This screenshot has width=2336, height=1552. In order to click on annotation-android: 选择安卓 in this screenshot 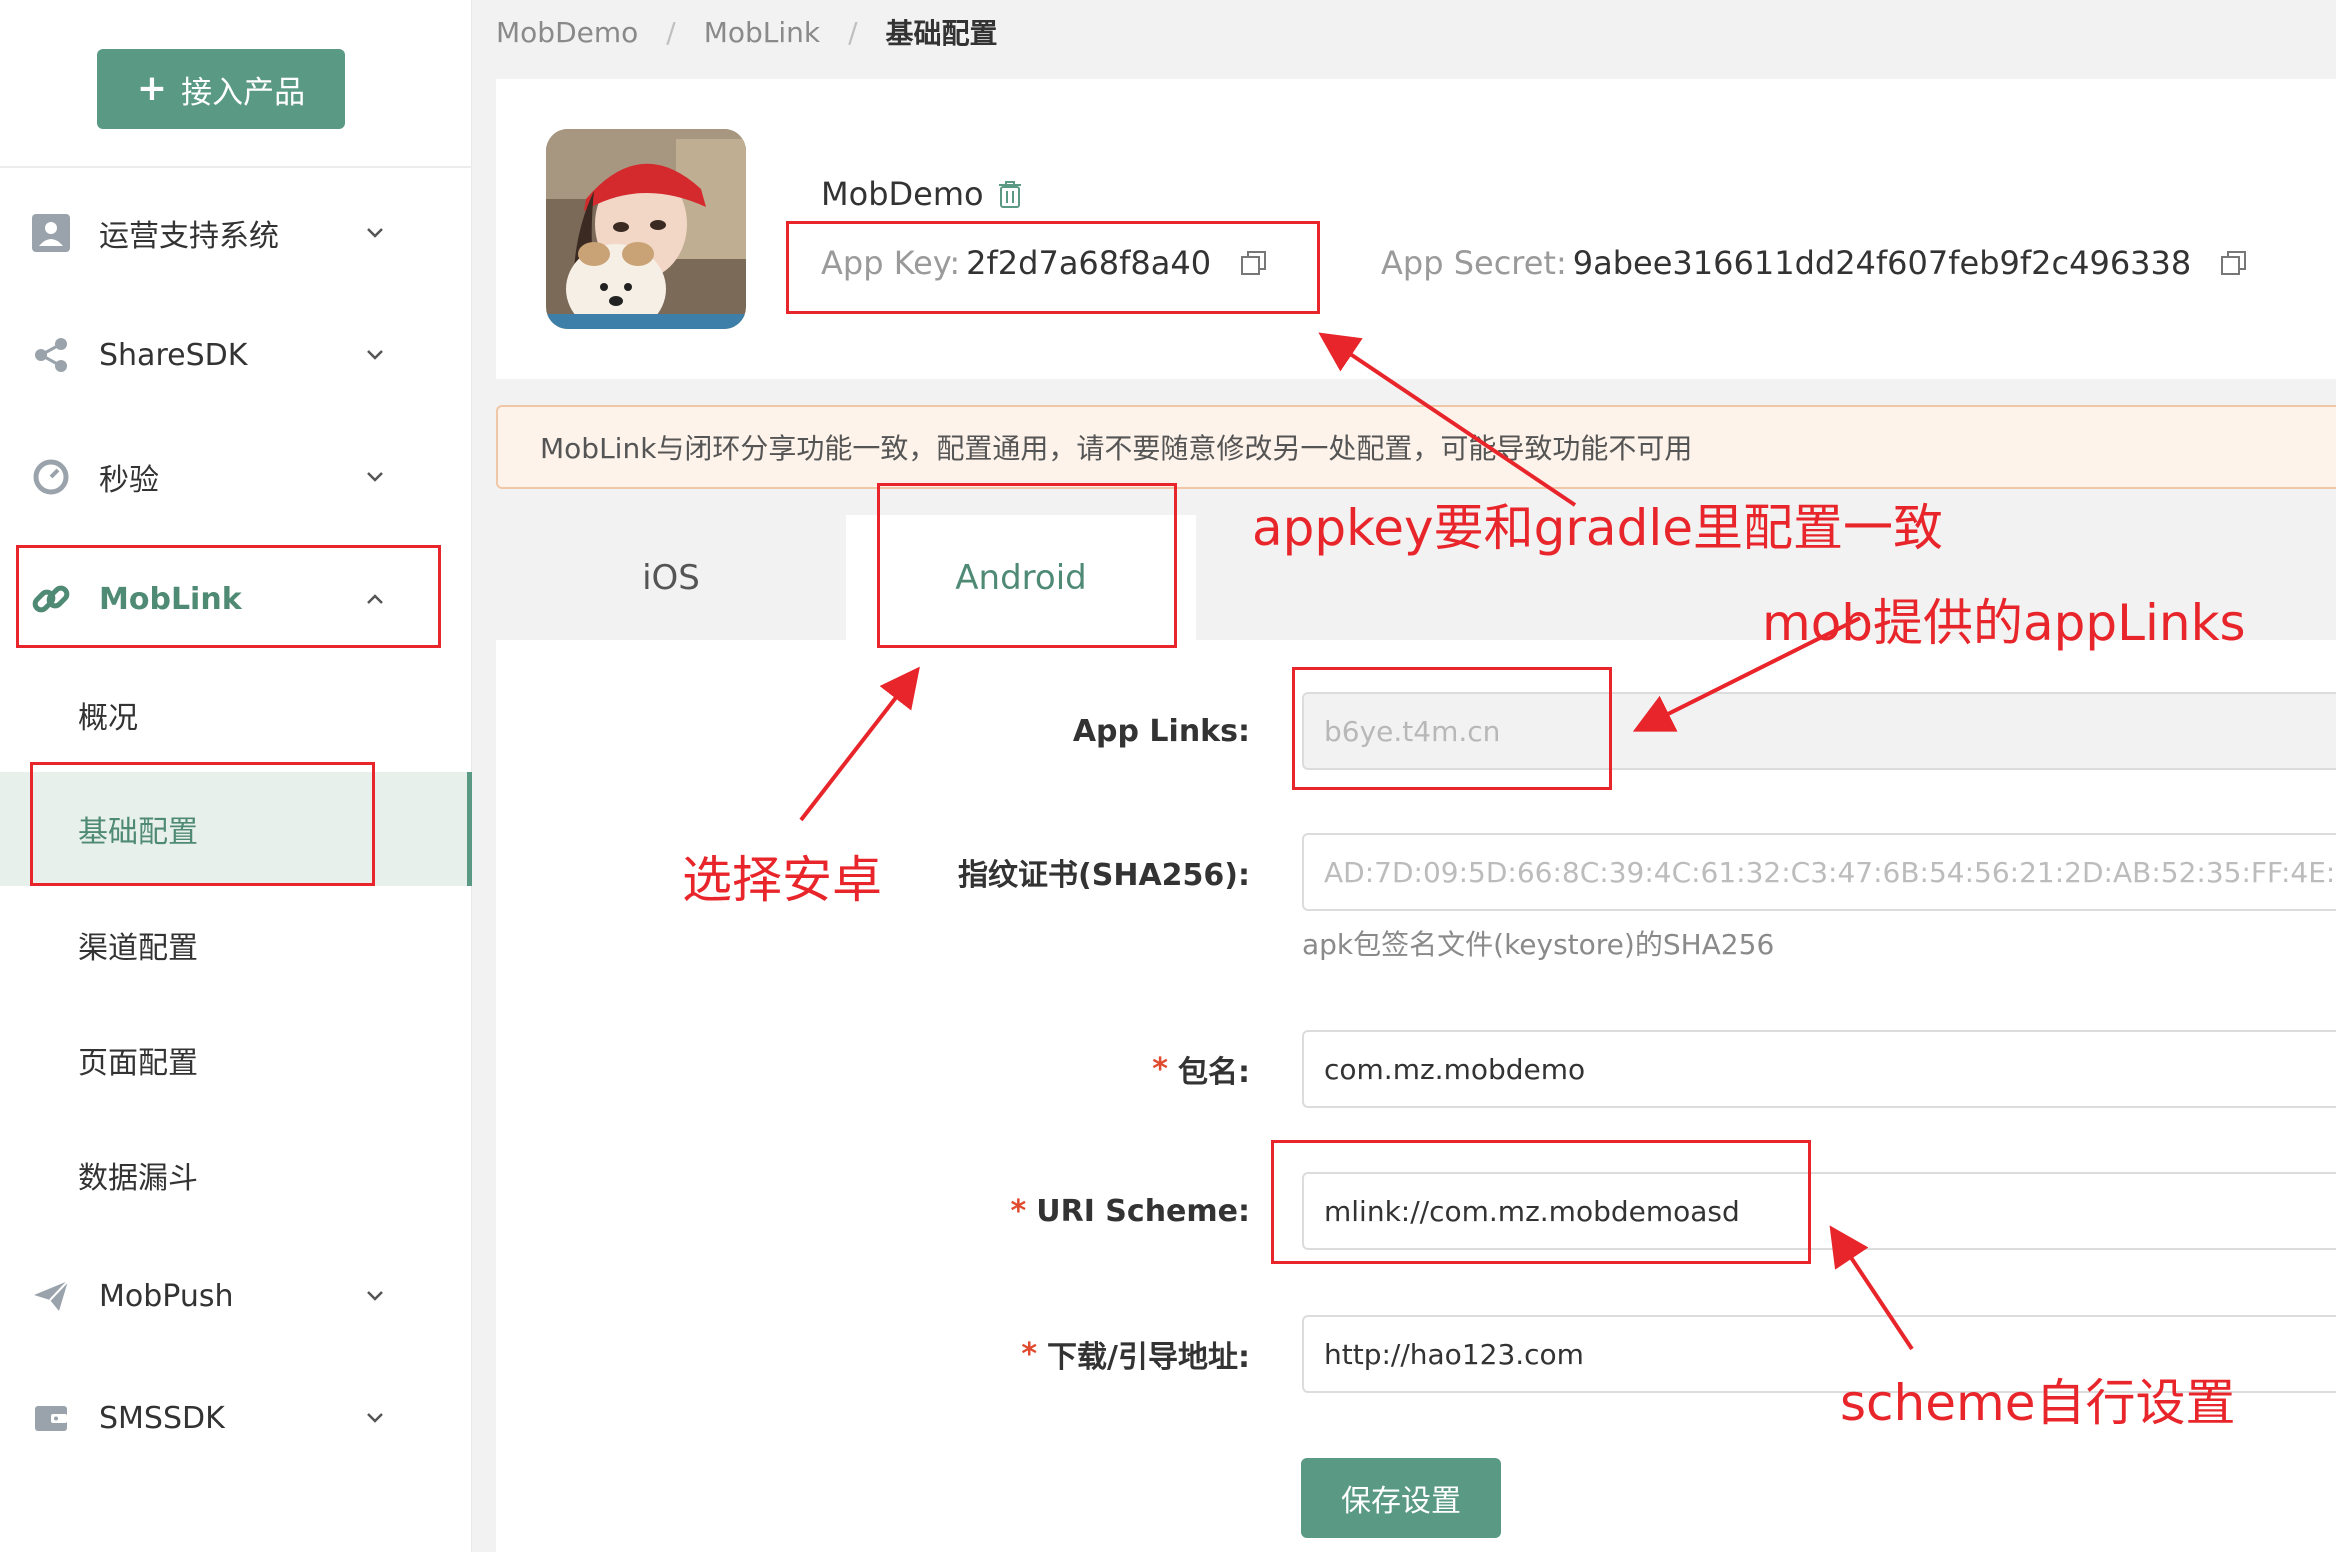, I will do `click(782, 880)`.